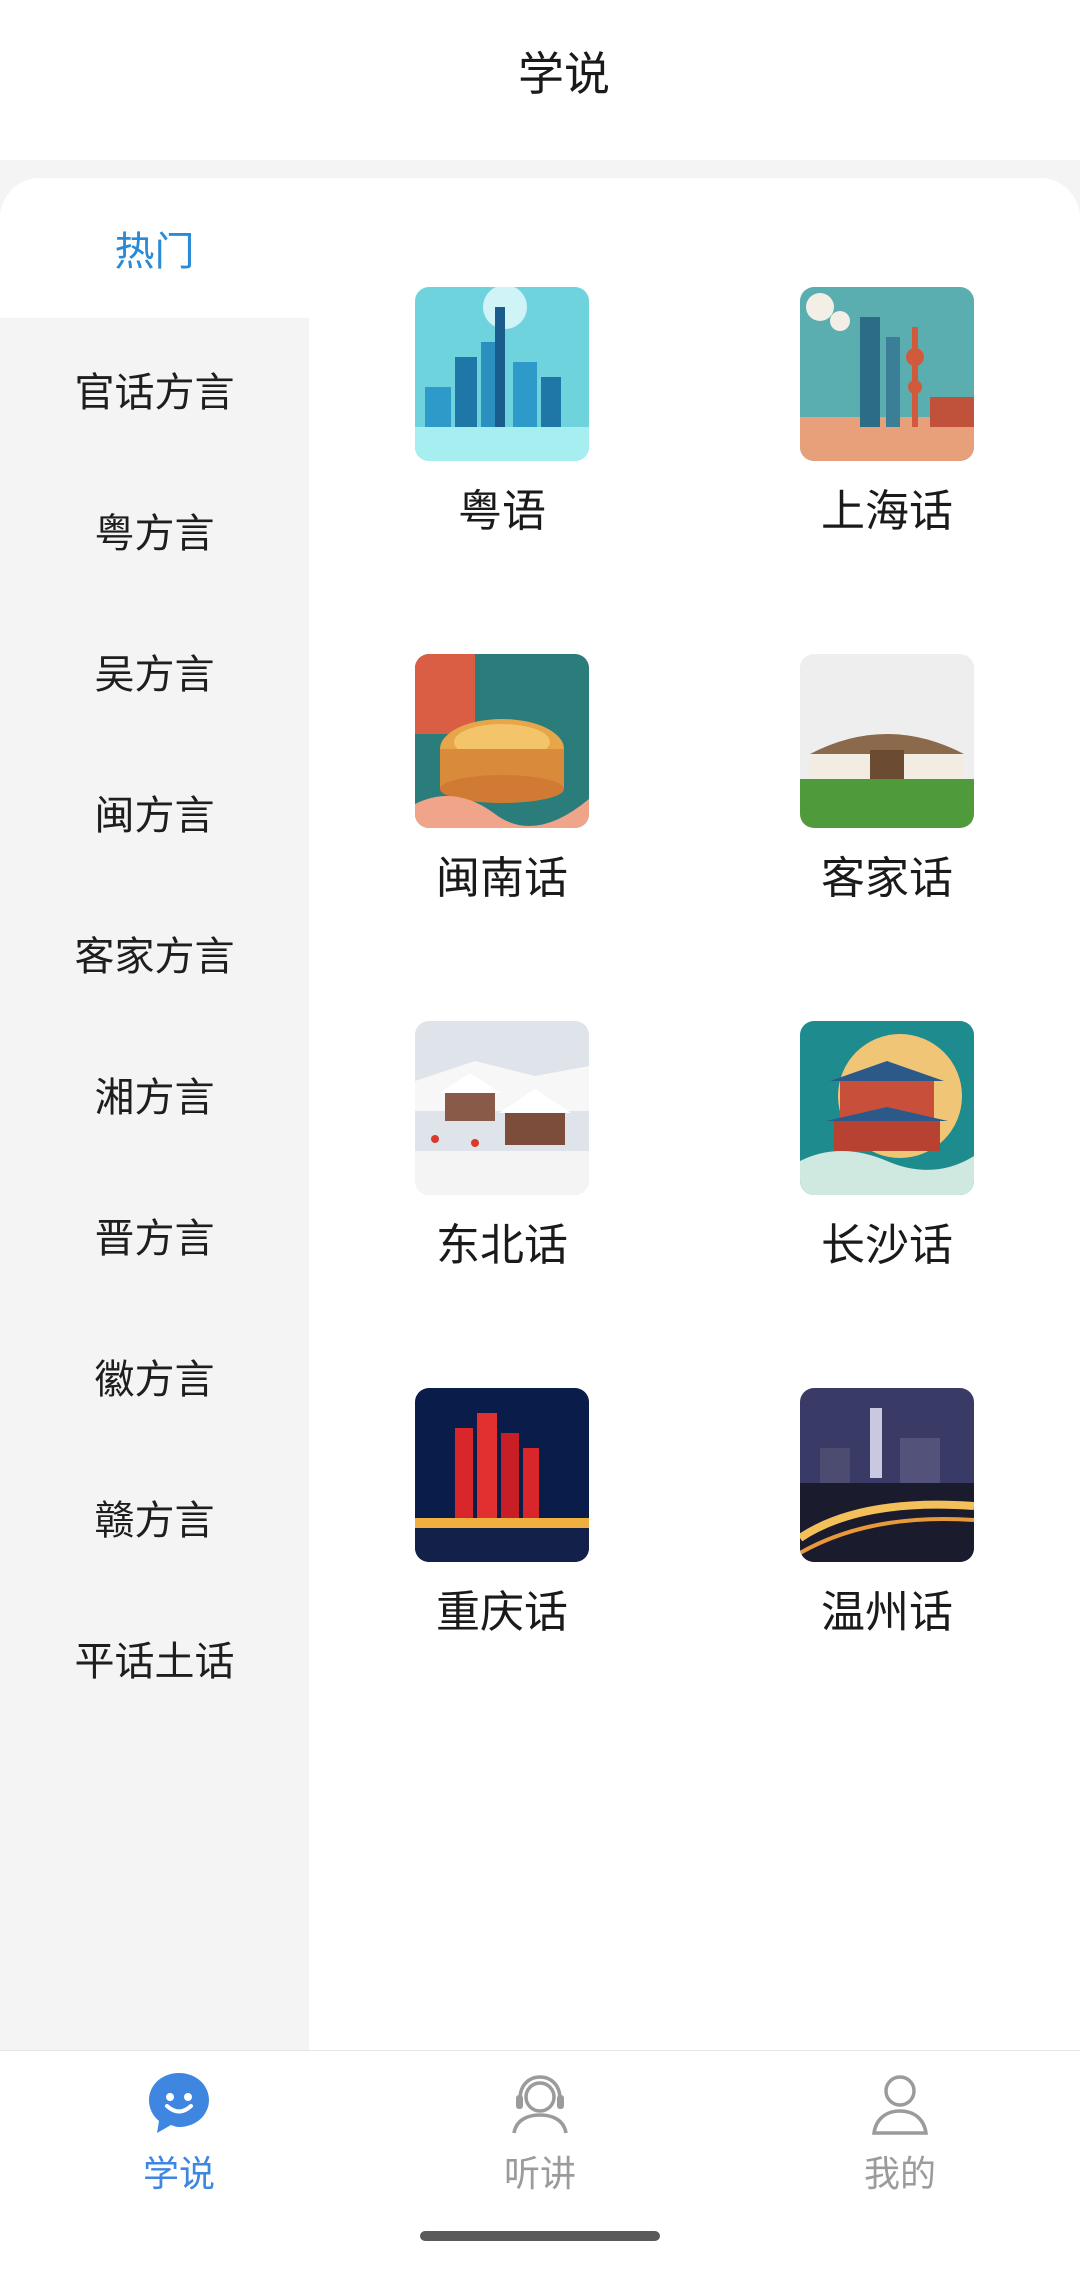 The width and height of the screenshot is (1080, 2275). I want to click on user-profile-icon, so click(900, 2105).